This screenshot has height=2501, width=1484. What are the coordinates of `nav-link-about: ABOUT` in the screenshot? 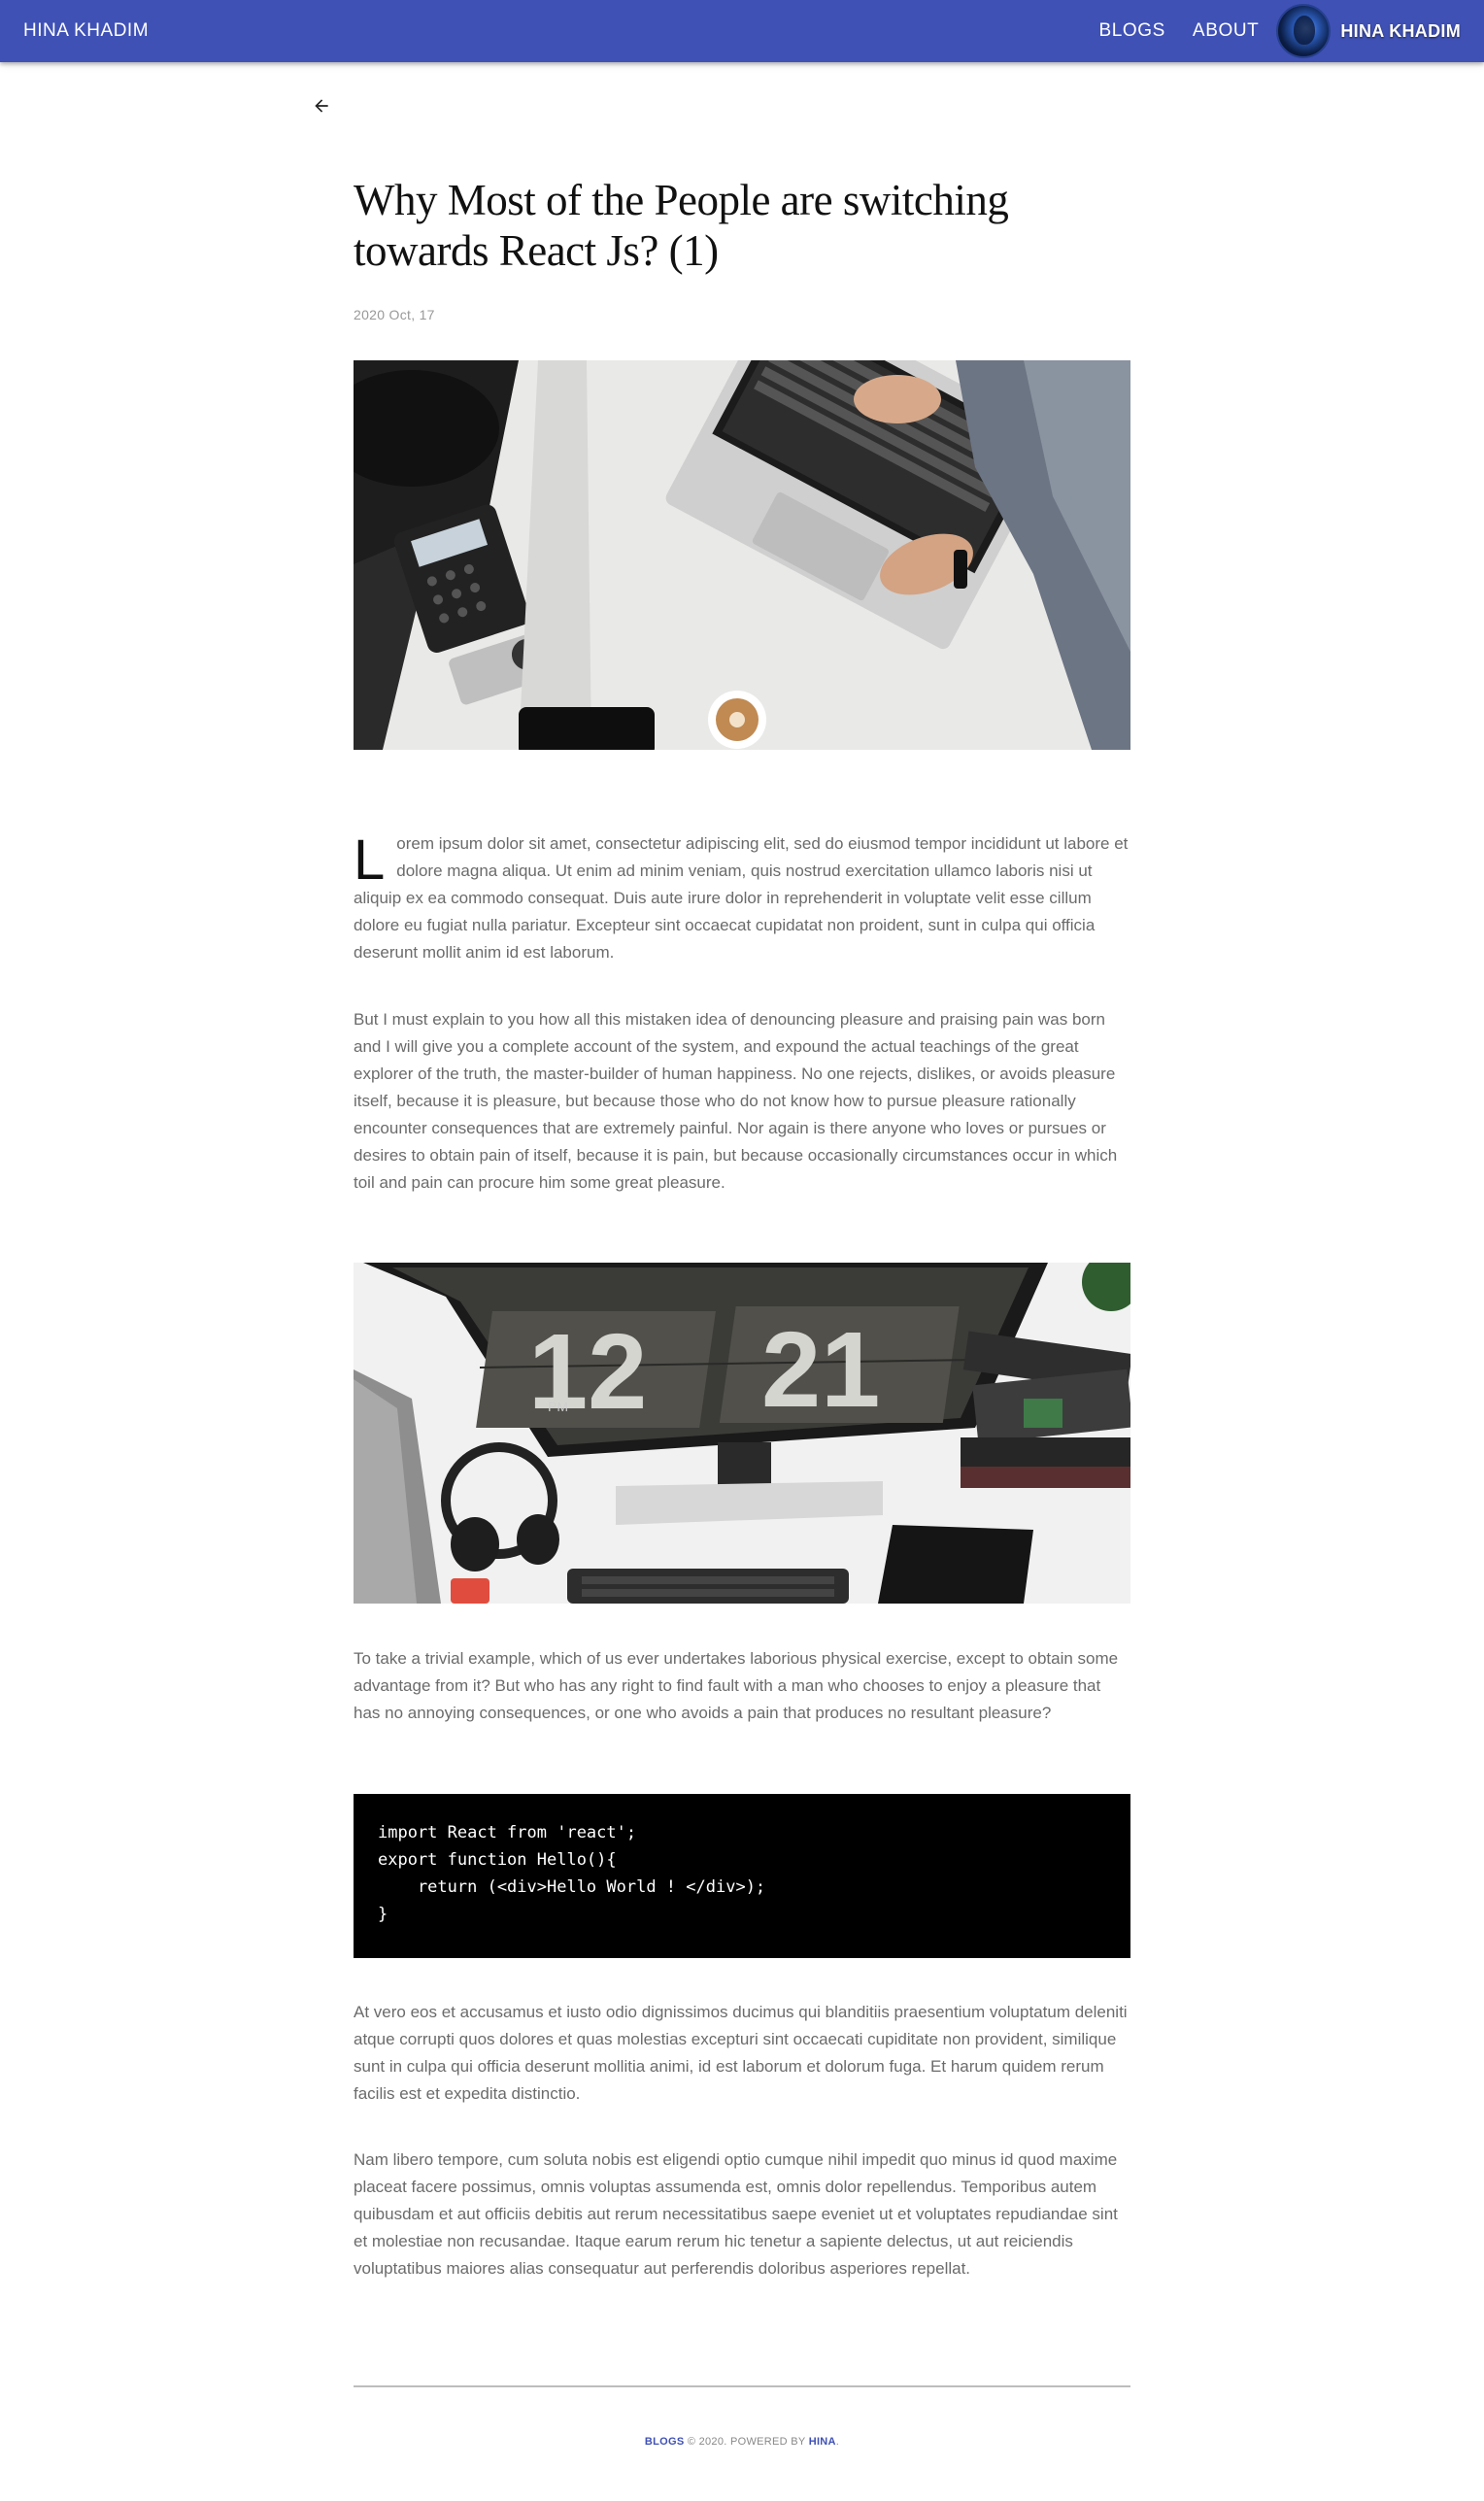 It's located at (1225, 31).